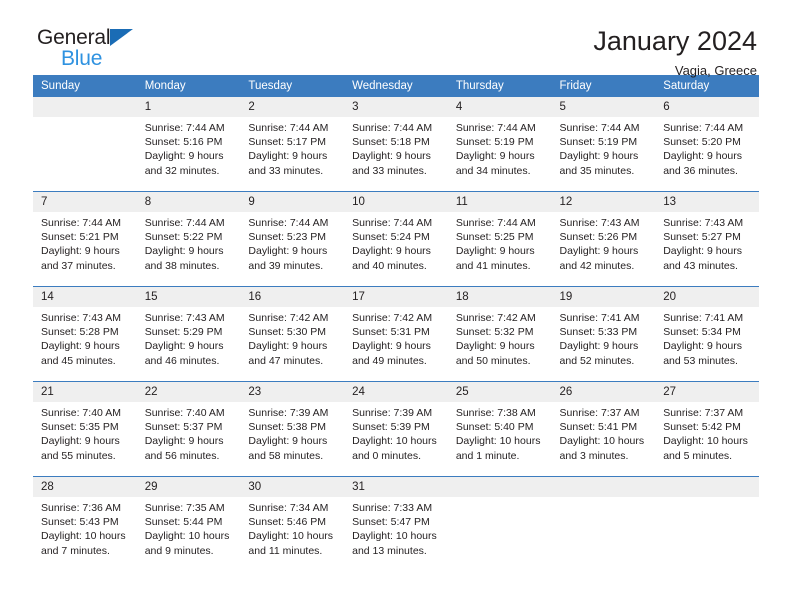  What do you see at coordinates (188, 297) in the screenshot?
I see `day-number-cell: 15` at bounding box center [188, 297].